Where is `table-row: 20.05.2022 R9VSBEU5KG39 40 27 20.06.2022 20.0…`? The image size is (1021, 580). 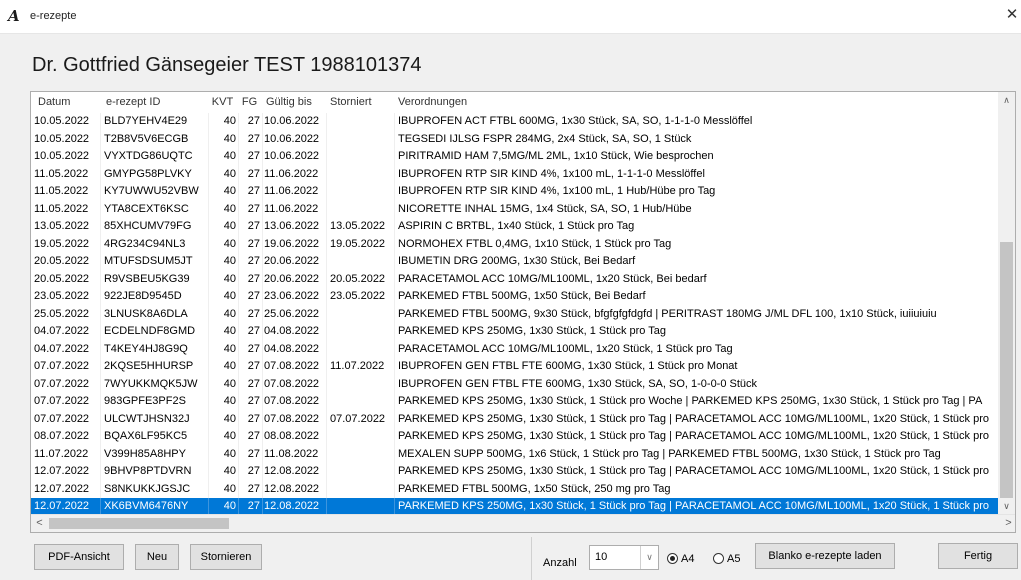
table-row: 20.05.2022 R9VSBEU5KG39 40 27 20.06.2022 20.0… is located at coordinates (515, 279).